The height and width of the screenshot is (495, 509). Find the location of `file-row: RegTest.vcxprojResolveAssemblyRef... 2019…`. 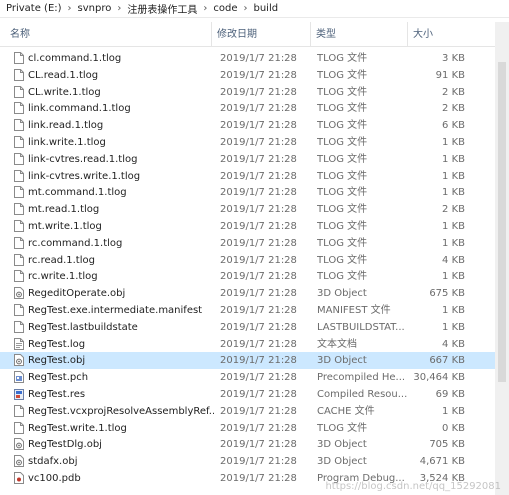

file-row: RegTest.vcxprojResolveAssemblyRef... 2019… is located at coordinates (254, 411).